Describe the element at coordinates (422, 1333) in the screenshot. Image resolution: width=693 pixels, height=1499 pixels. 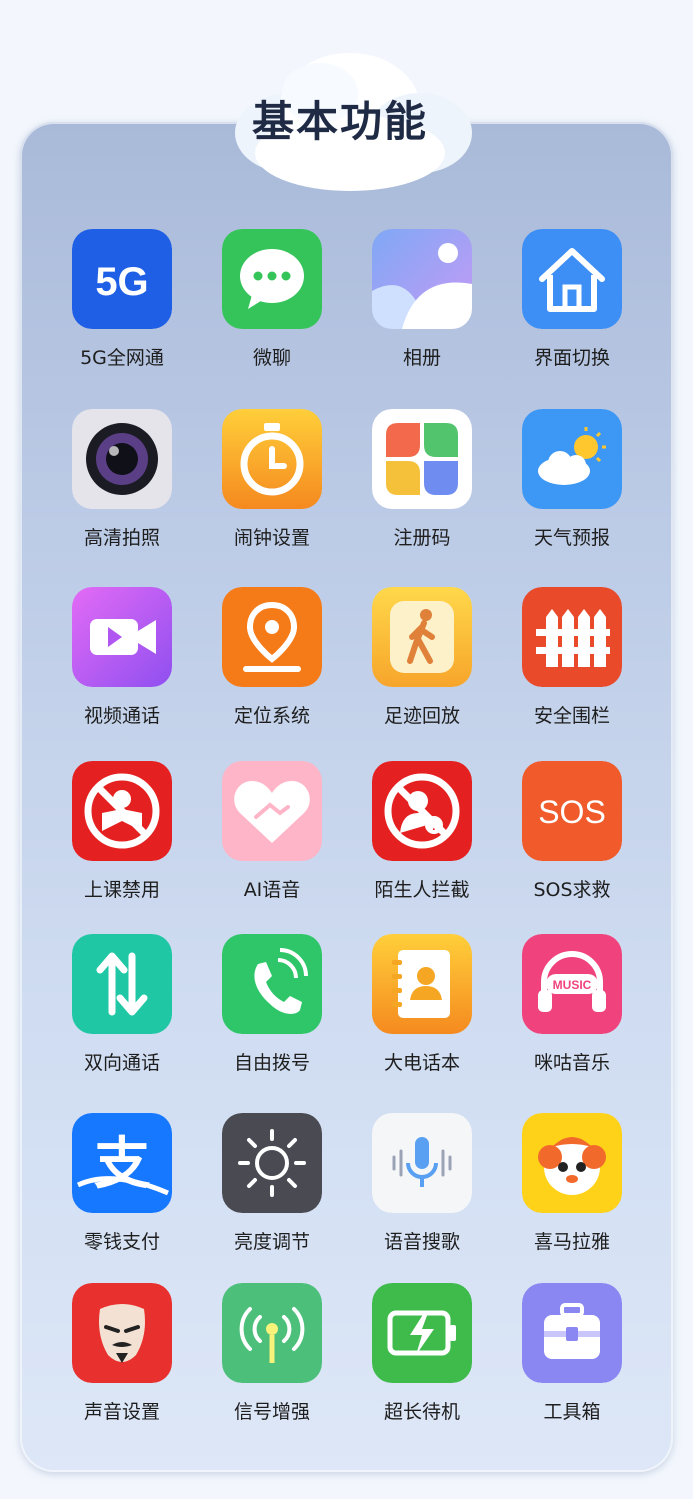
I see `battery-charge-icon` at that location.